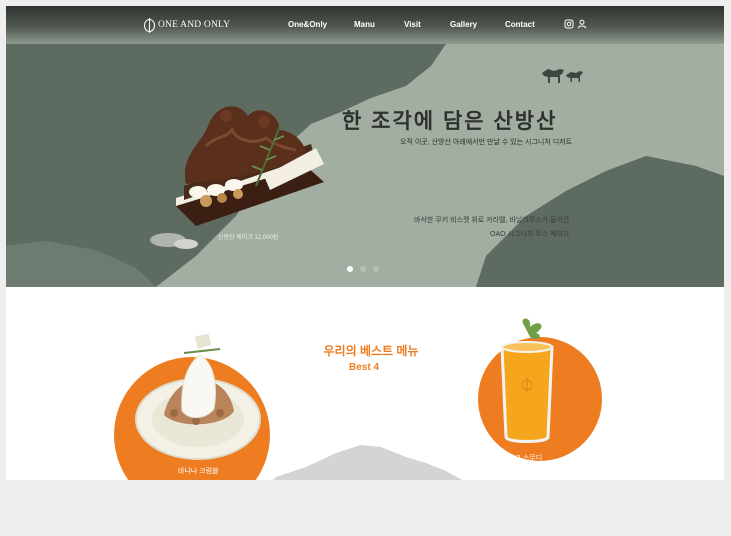 This screenshot has height=536, width=731. What do you see at coordinates (198, 471) in the screenshot?
I see `menu-item-label-1: 바나나 크럼블` at bounding box center [198, 471].